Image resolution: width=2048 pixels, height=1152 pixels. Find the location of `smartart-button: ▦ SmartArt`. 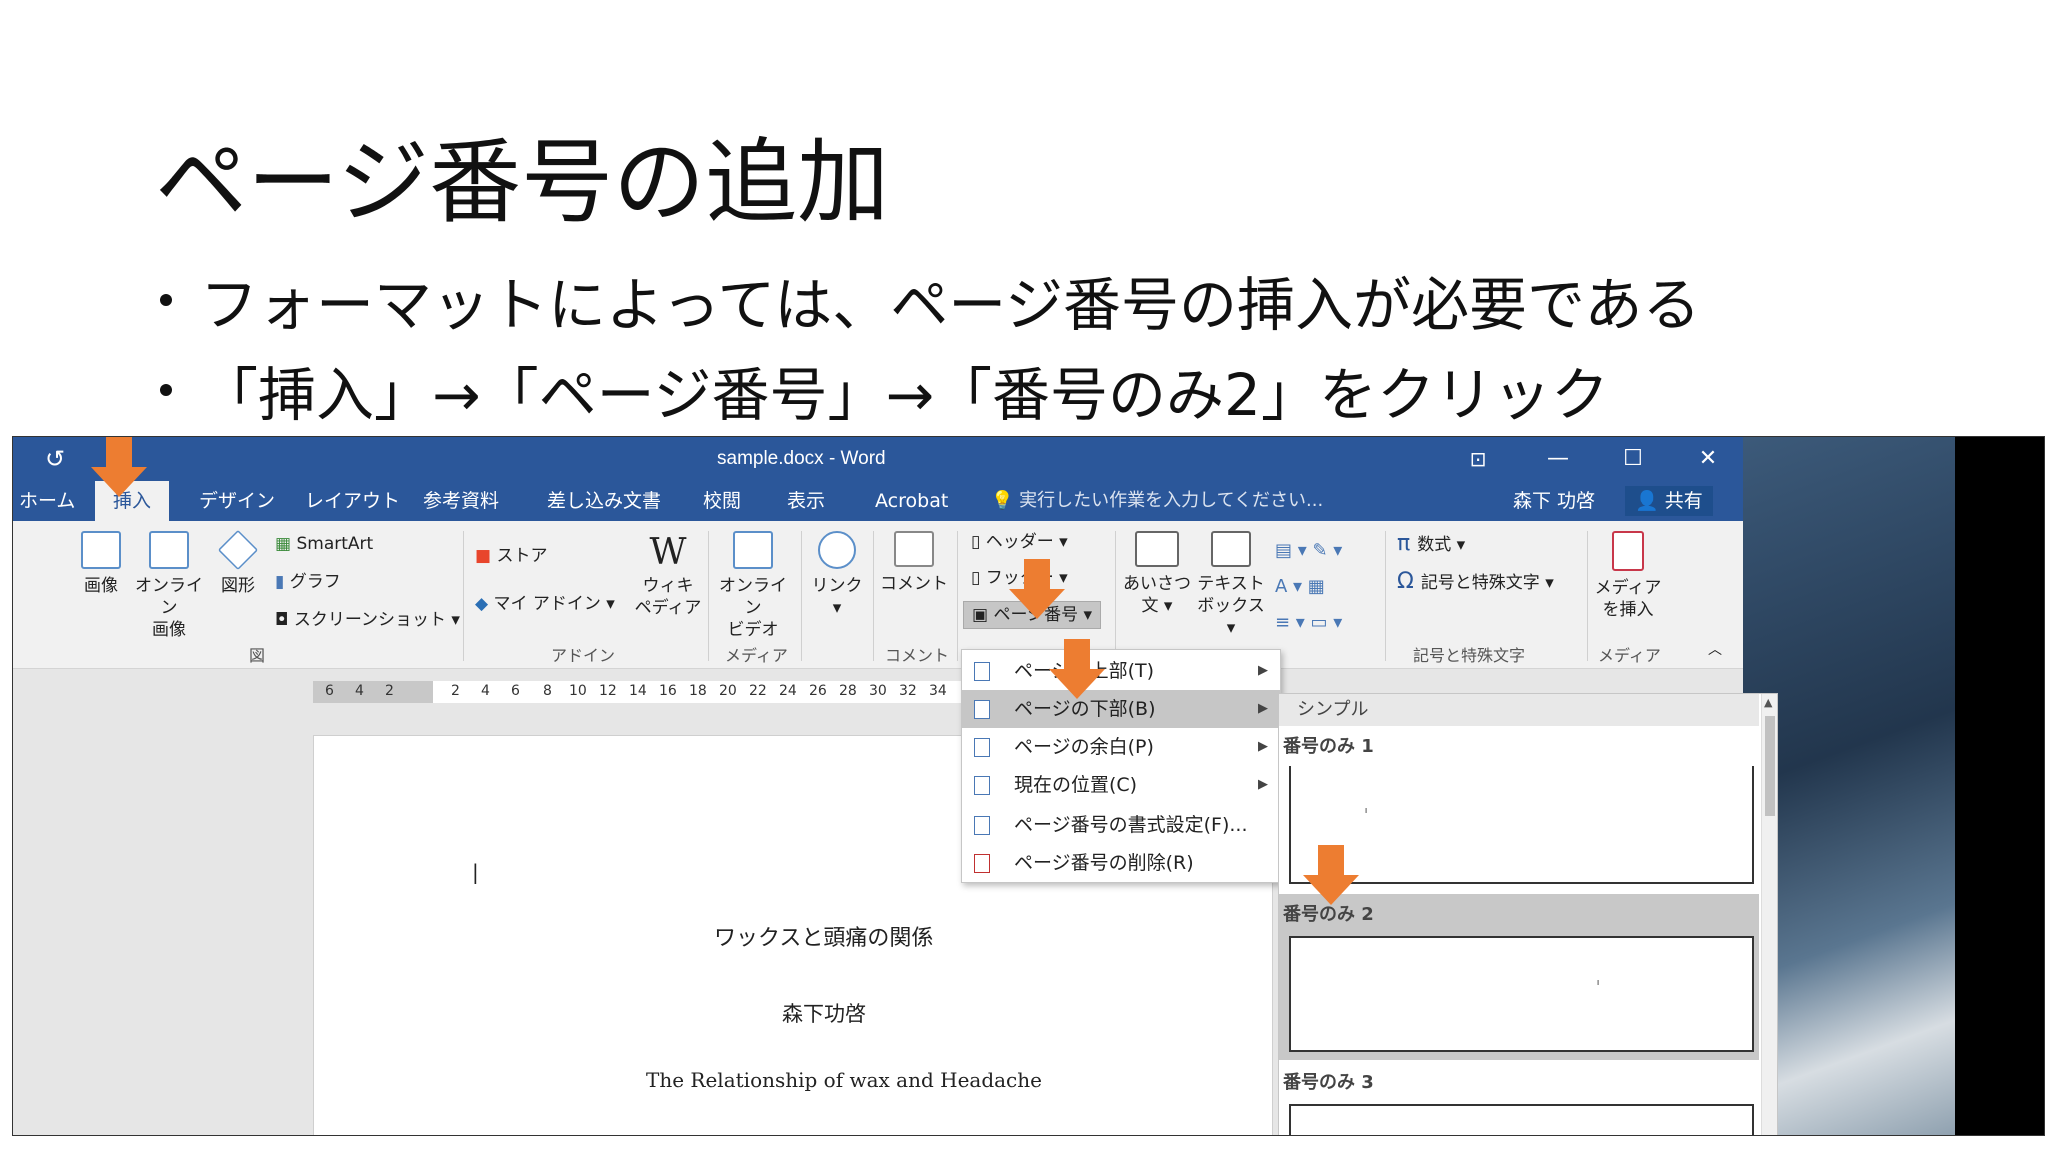

smartart-button: ▦ SmartArt is located at coordinates (324, 544).